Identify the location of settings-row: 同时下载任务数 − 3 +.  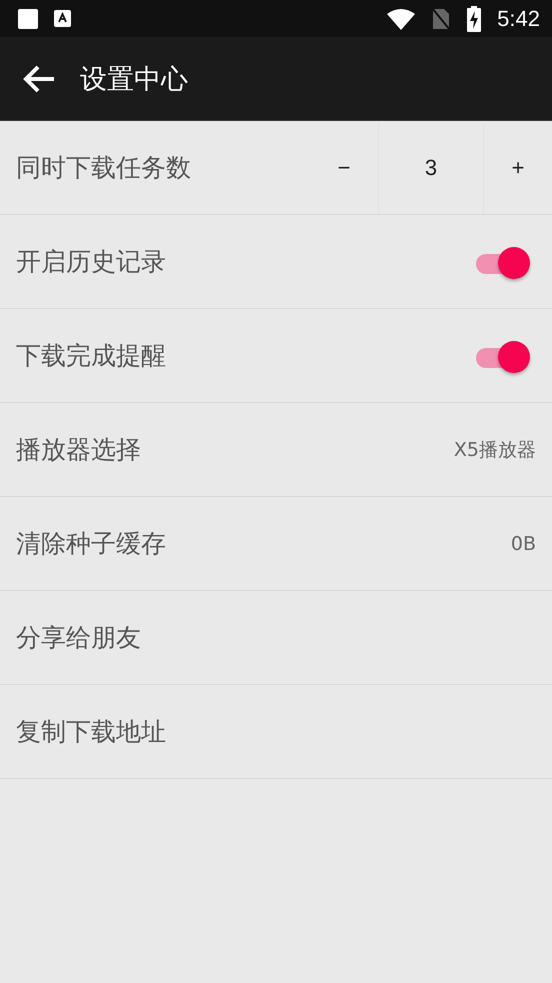
(276, 168).